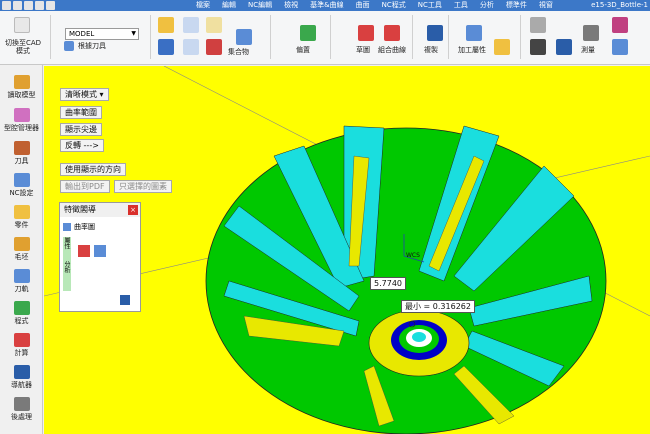 This screenshot has width=650, height=434. Describe the element at coordinates (143, 186) in the screenshot. I see `only-selected-button: 只選擇的圖素` at that location.